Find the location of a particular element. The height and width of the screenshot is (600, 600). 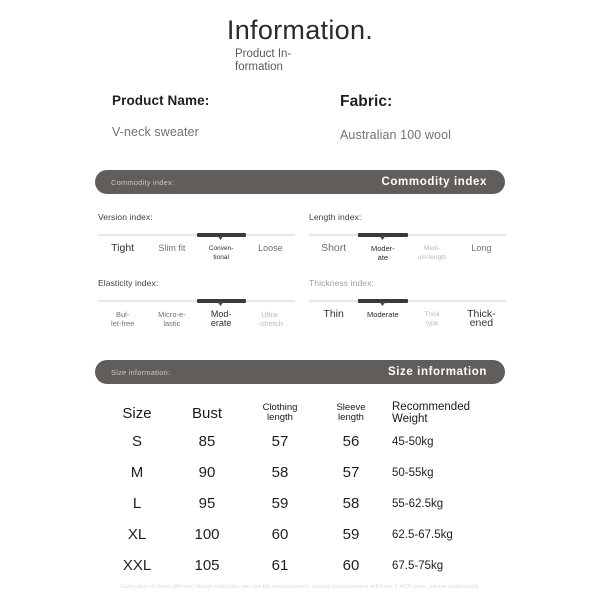

cell-bust: 105 is located at coordinates (207, 565).